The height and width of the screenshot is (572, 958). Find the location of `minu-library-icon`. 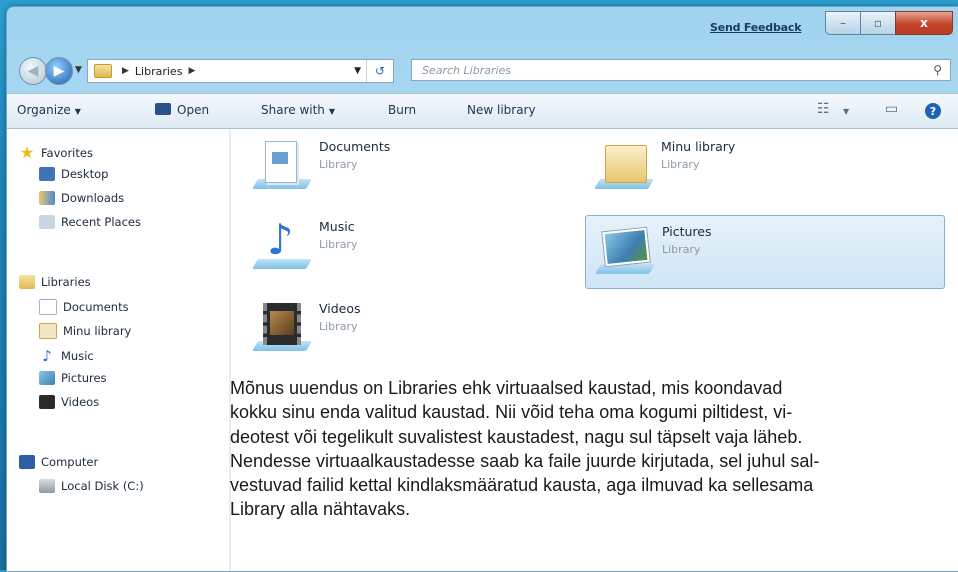

minu-library-icon is located at coordinates (48, 331).